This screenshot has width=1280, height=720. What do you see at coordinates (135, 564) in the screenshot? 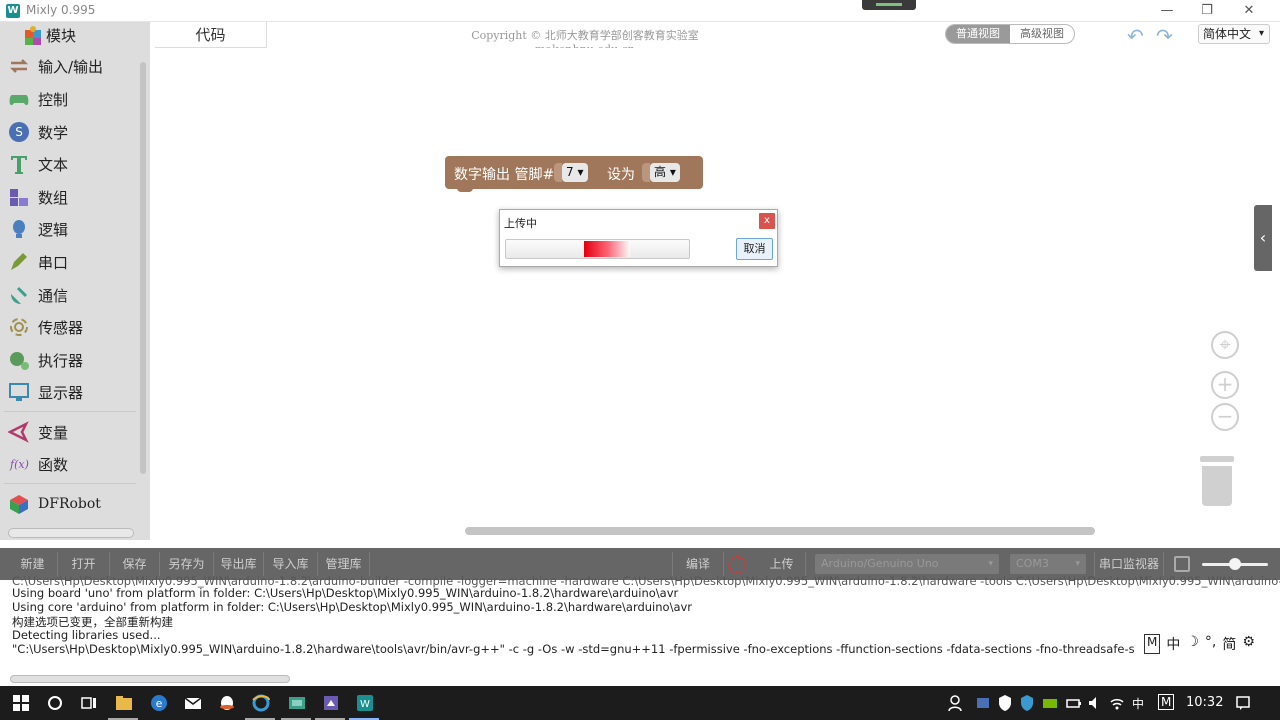
I see `save-button: 保存` at bounding box center [135, 564].